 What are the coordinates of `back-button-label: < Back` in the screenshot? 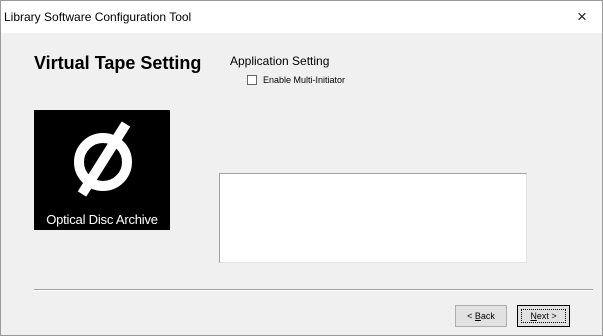 It's located at (481, 316).